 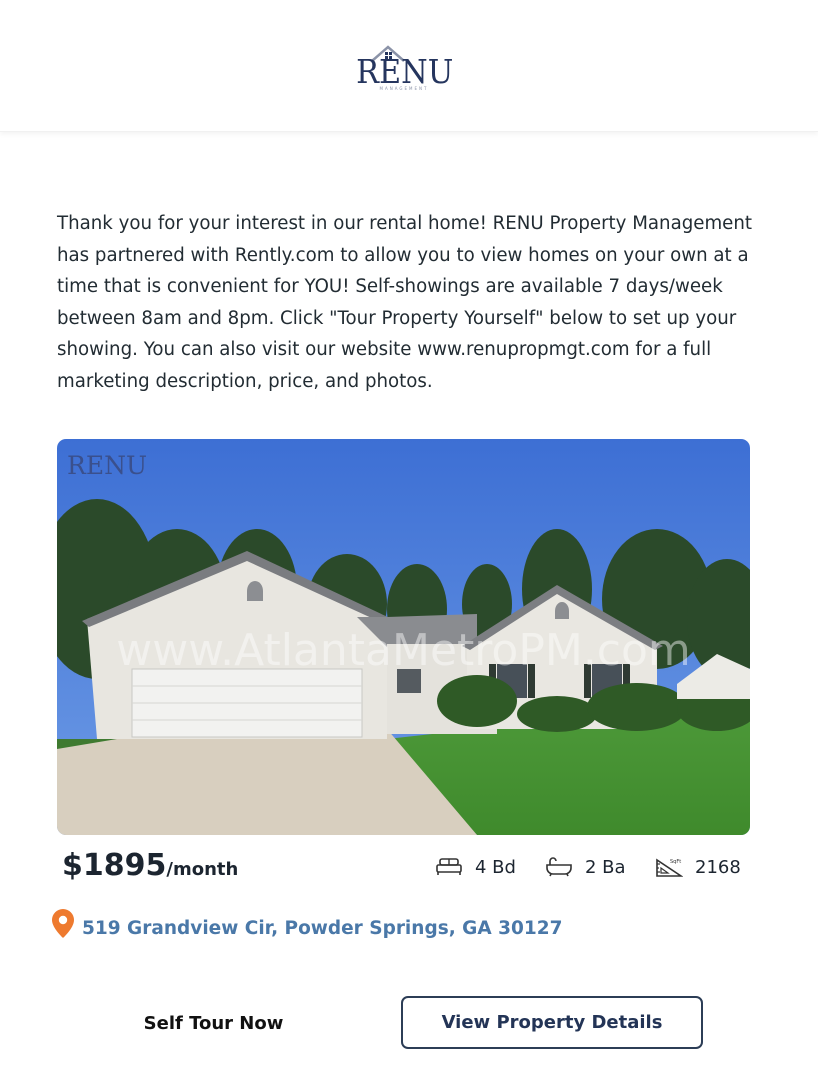 I want to click on listing-price: $1895/month, so click(x=150, y=868).